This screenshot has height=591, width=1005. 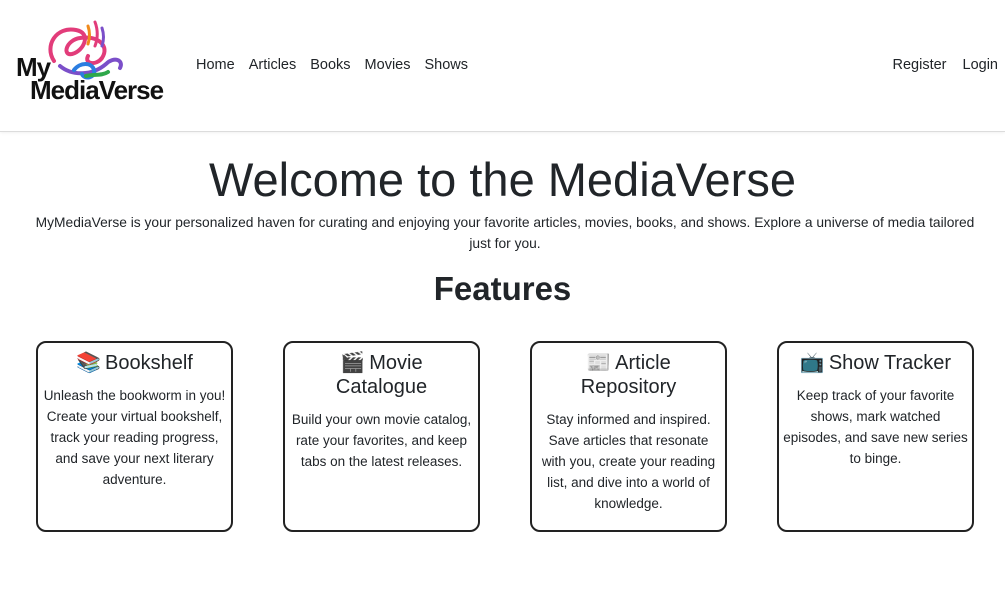 What do you see at coordinates (890, 363) in the screenshot?
I see `card-title-text: Show Tracker` at bounding box center [890, 363].